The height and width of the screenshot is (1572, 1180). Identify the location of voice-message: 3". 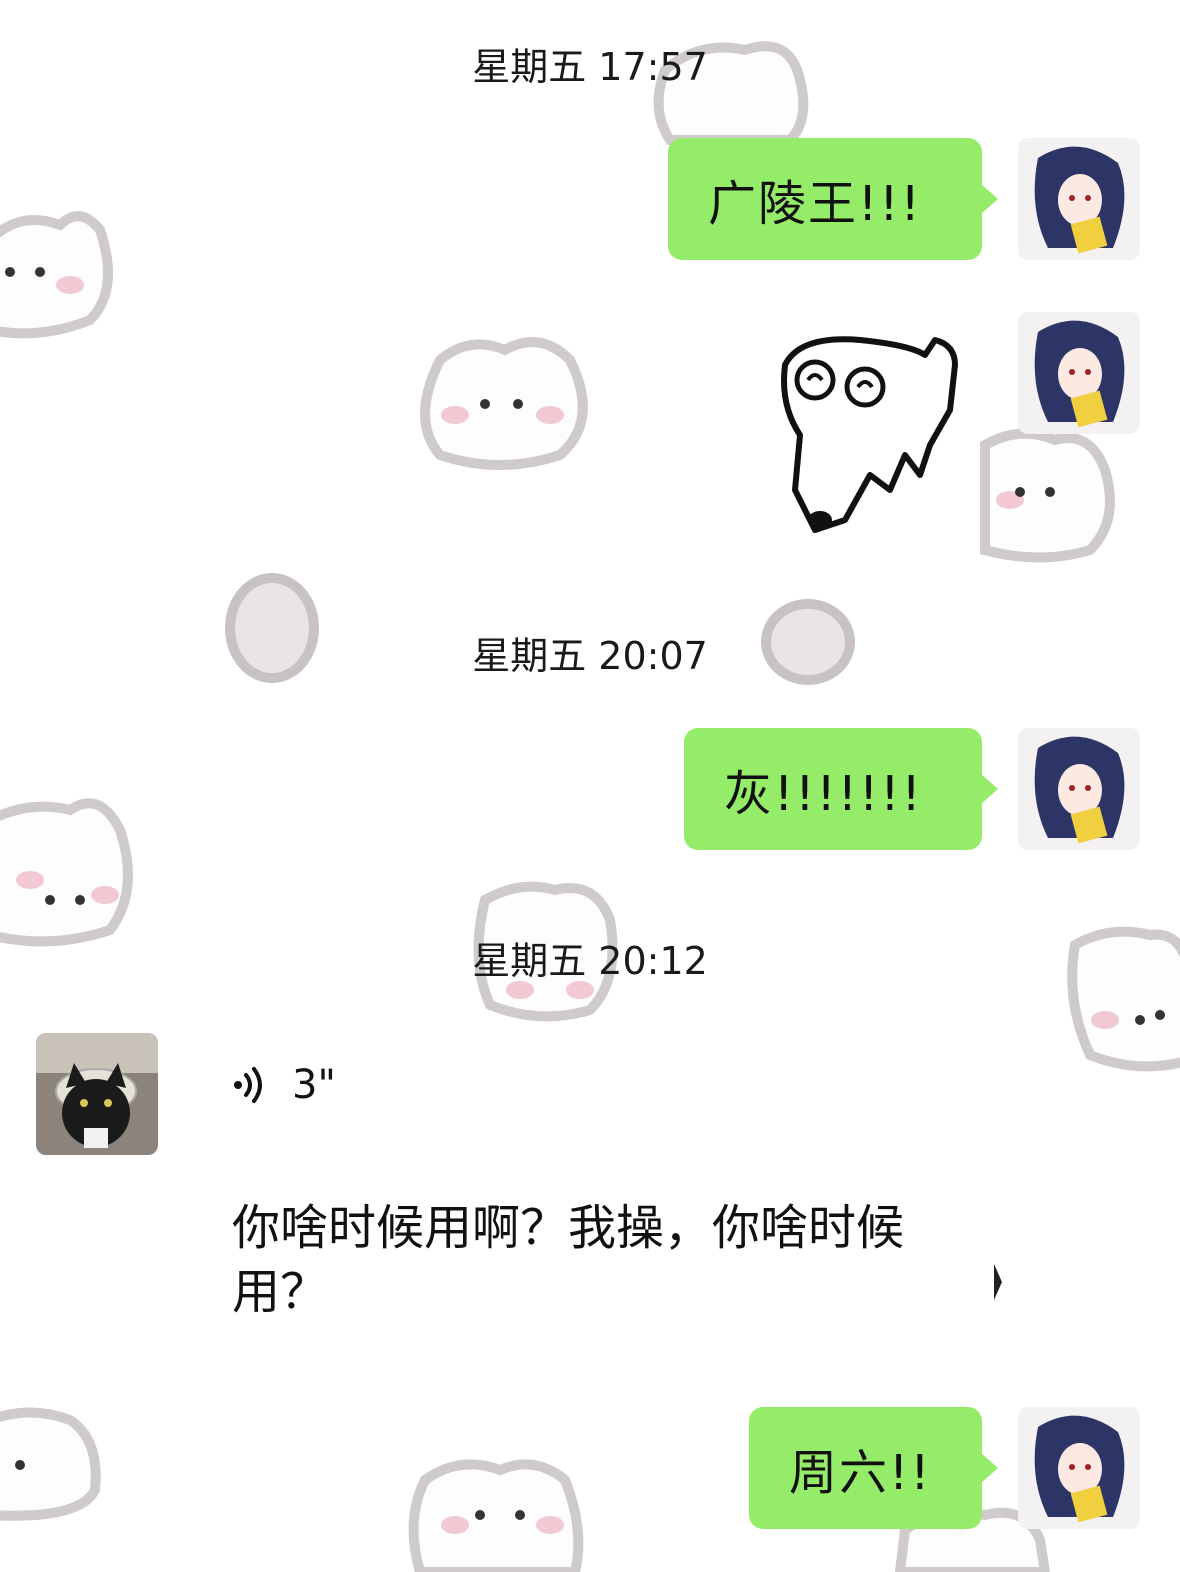
(284, 1085).